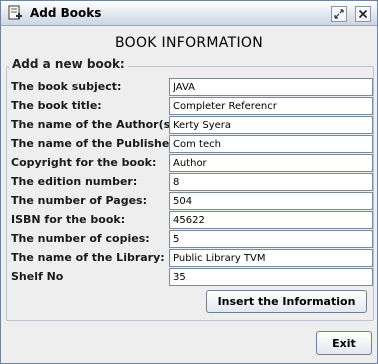 This screenshot has width=378, height=364. What do you see at coordinates (74, 181) in the screenshot?
I see `edition-label: The edition number:` at bounding box center [74, 181].